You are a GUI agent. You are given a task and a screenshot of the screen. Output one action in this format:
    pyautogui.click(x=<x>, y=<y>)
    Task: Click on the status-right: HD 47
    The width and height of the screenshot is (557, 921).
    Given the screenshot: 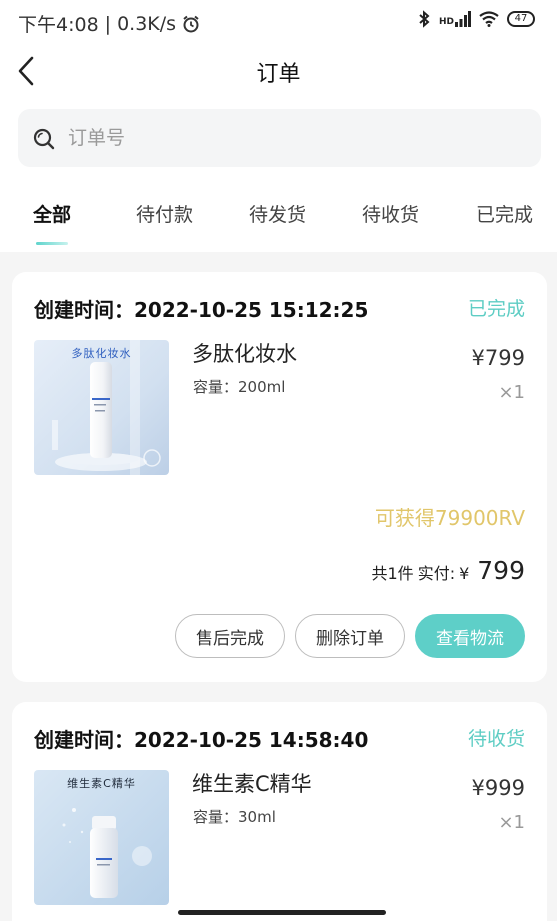 What is the action you would take?
    pyautogui.click(x=476, y=19)
    